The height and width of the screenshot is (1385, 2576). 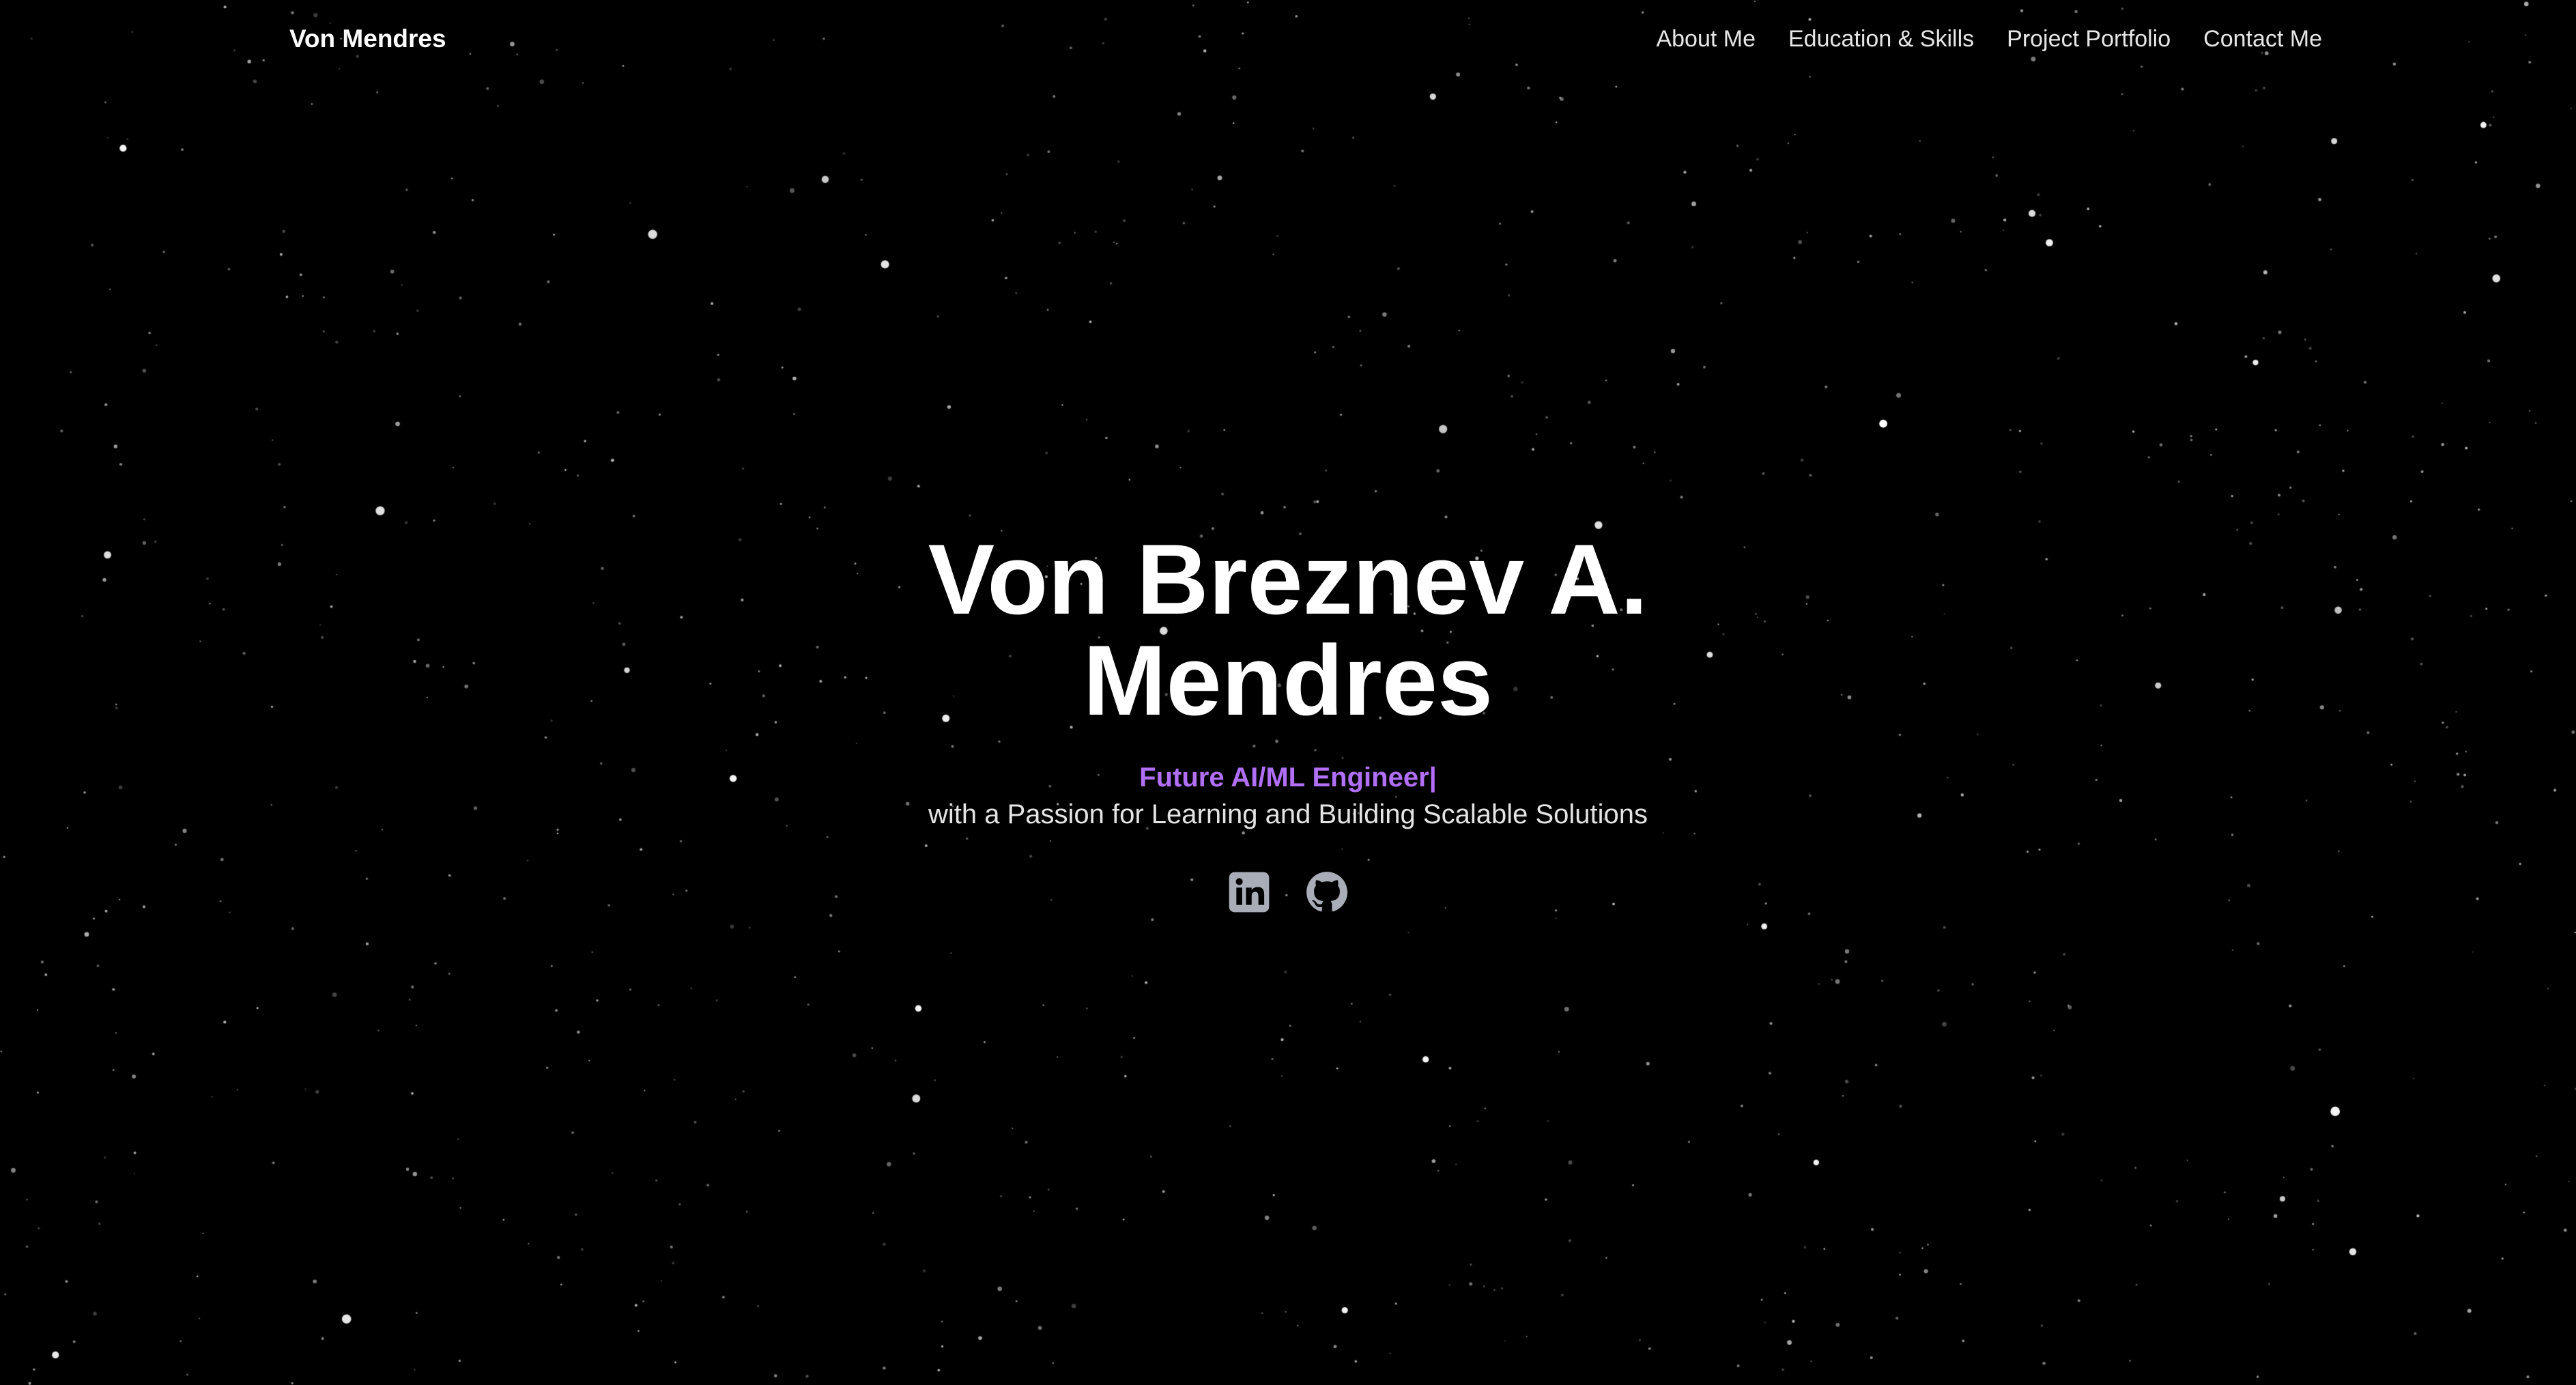 I want to click on social-links, so click(x=1288, y=892).